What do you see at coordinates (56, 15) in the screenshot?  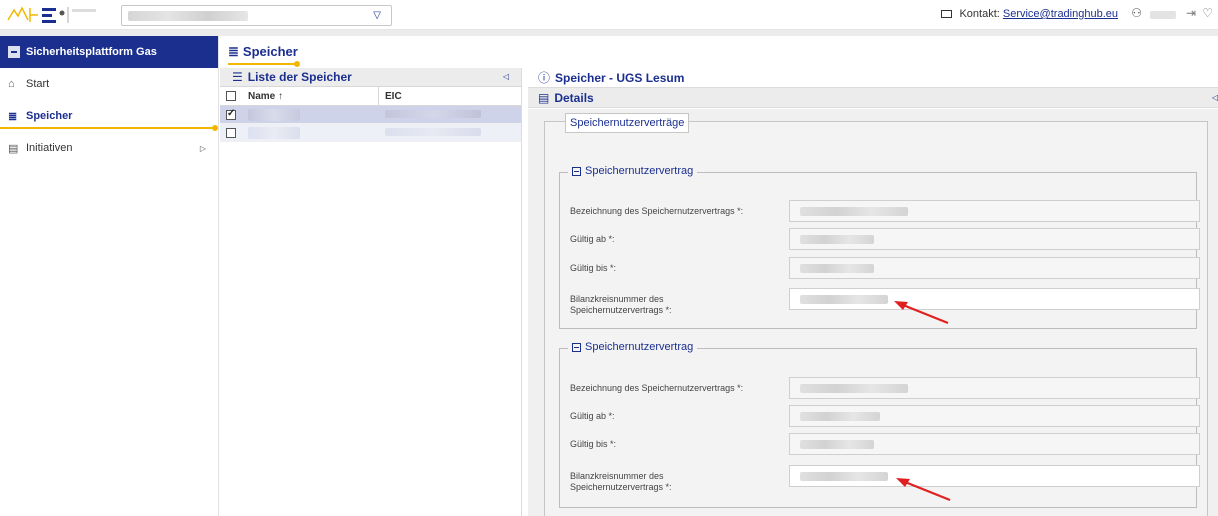 I see `trading-hub-europe-logo` at bounding box center [56, 15].